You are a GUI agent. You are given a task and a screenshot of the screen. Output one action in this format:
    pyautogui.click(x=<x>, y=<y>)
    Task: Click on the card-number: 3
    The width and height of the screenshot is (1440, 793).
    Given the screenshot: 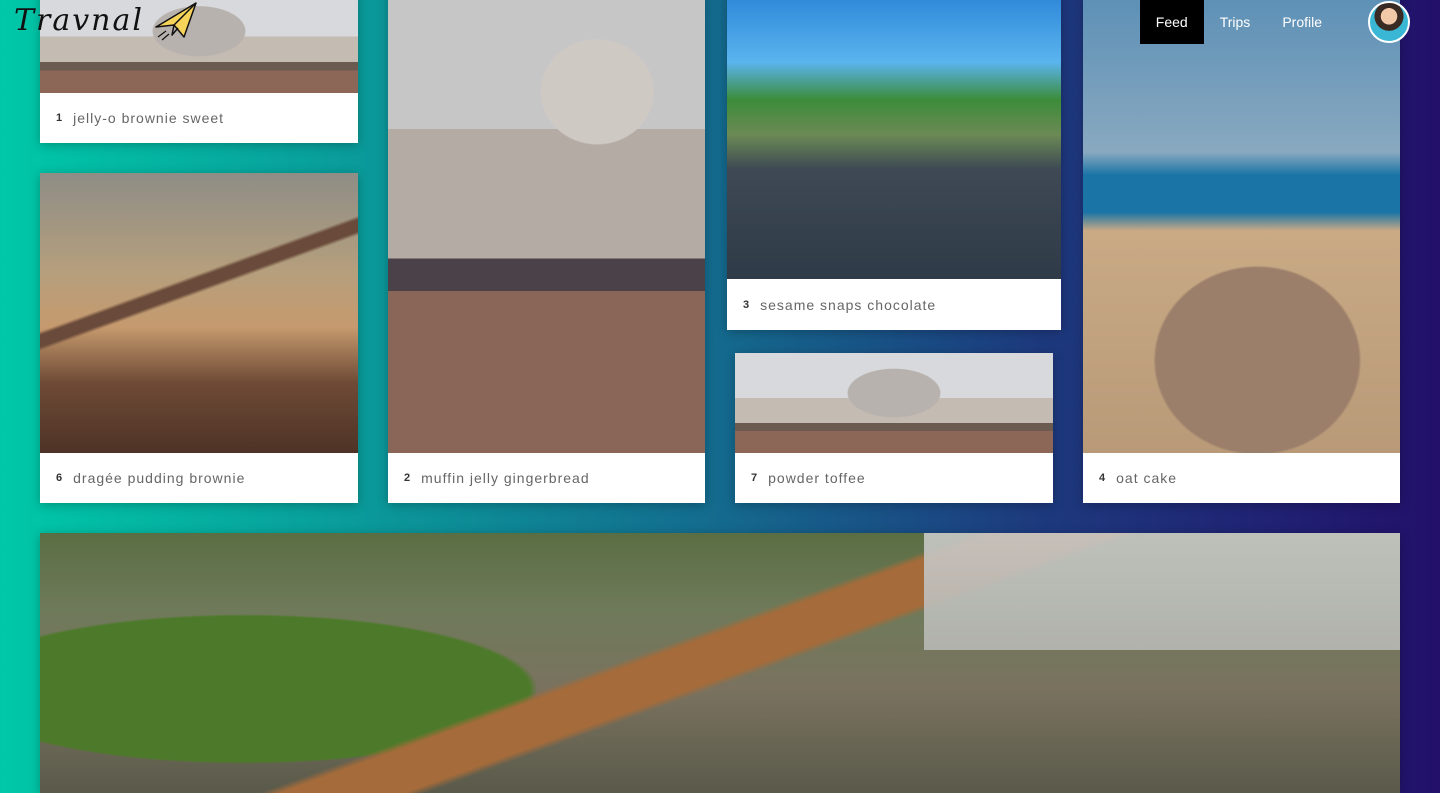 What is the action you would take?
    pyautogui.click(x=747, y=304)
    